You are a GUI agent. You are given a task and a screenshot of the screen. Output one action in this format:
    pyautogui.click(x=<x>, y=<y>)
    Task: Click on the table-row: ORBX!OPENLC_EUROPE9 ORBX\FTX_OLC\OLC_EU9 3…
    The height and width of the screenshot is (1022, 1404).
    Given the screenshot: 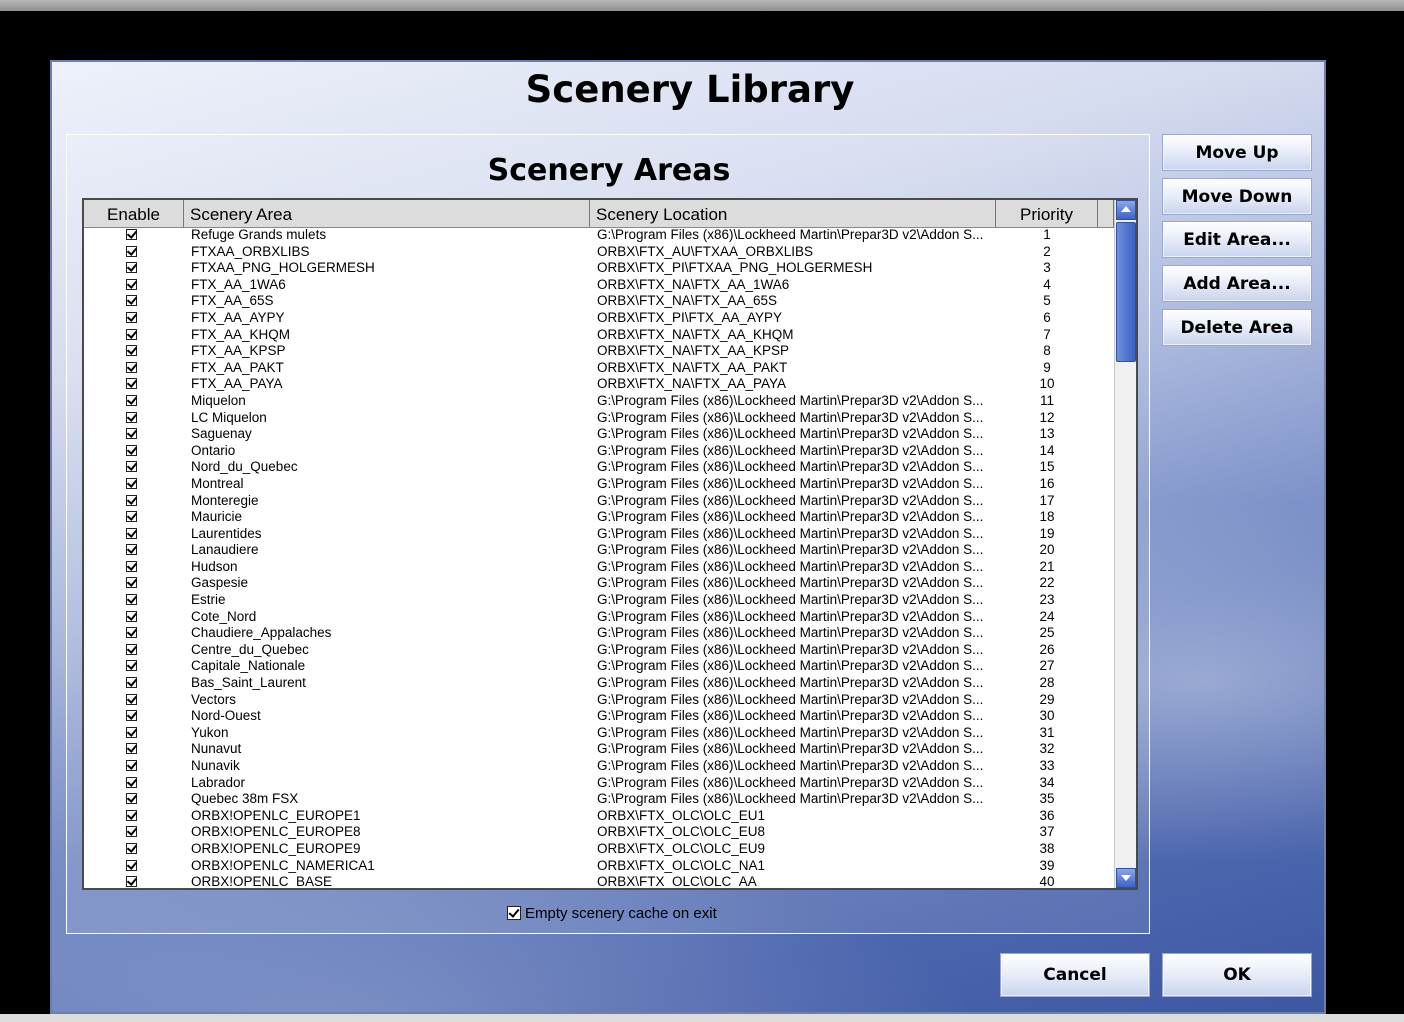 What is the action you would take?
    pyautogui.click(x=599, y=849)
    